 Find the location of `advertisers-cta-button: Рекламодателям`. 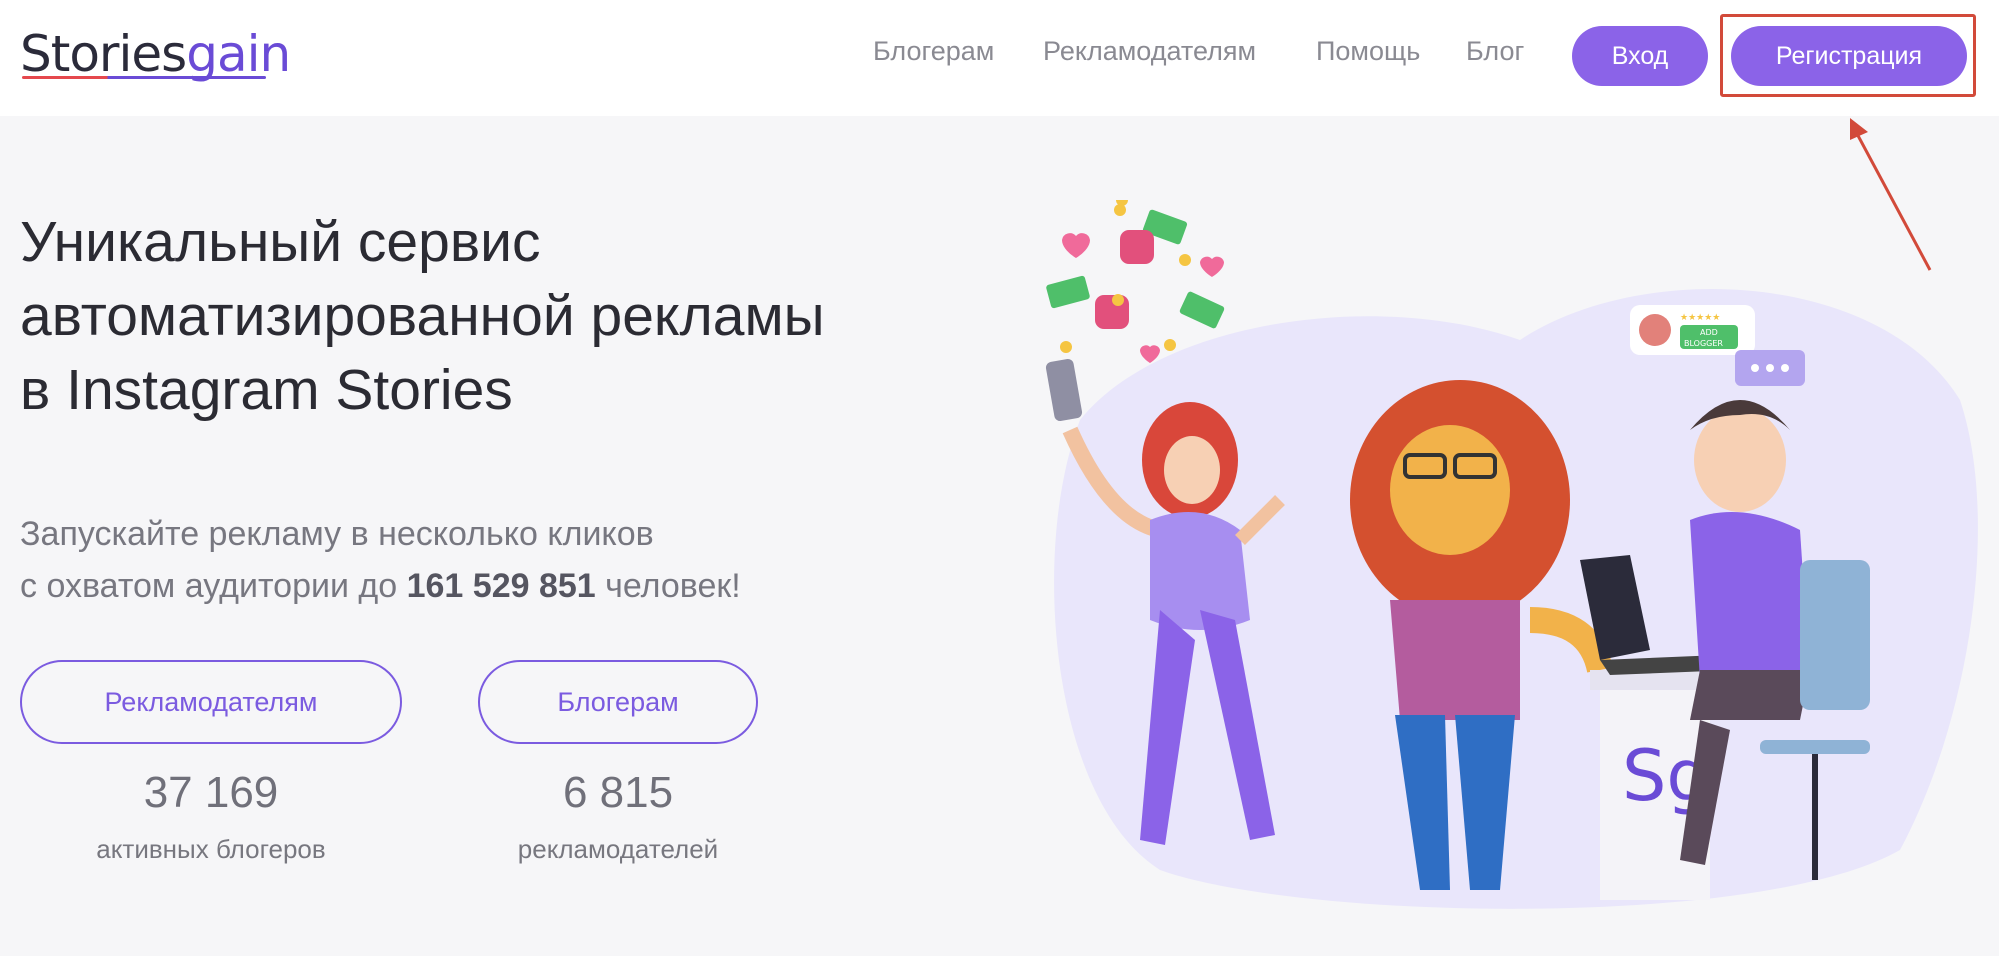

advertisers-cta-button: Рекламодателям is located at coordinates (211, 702).